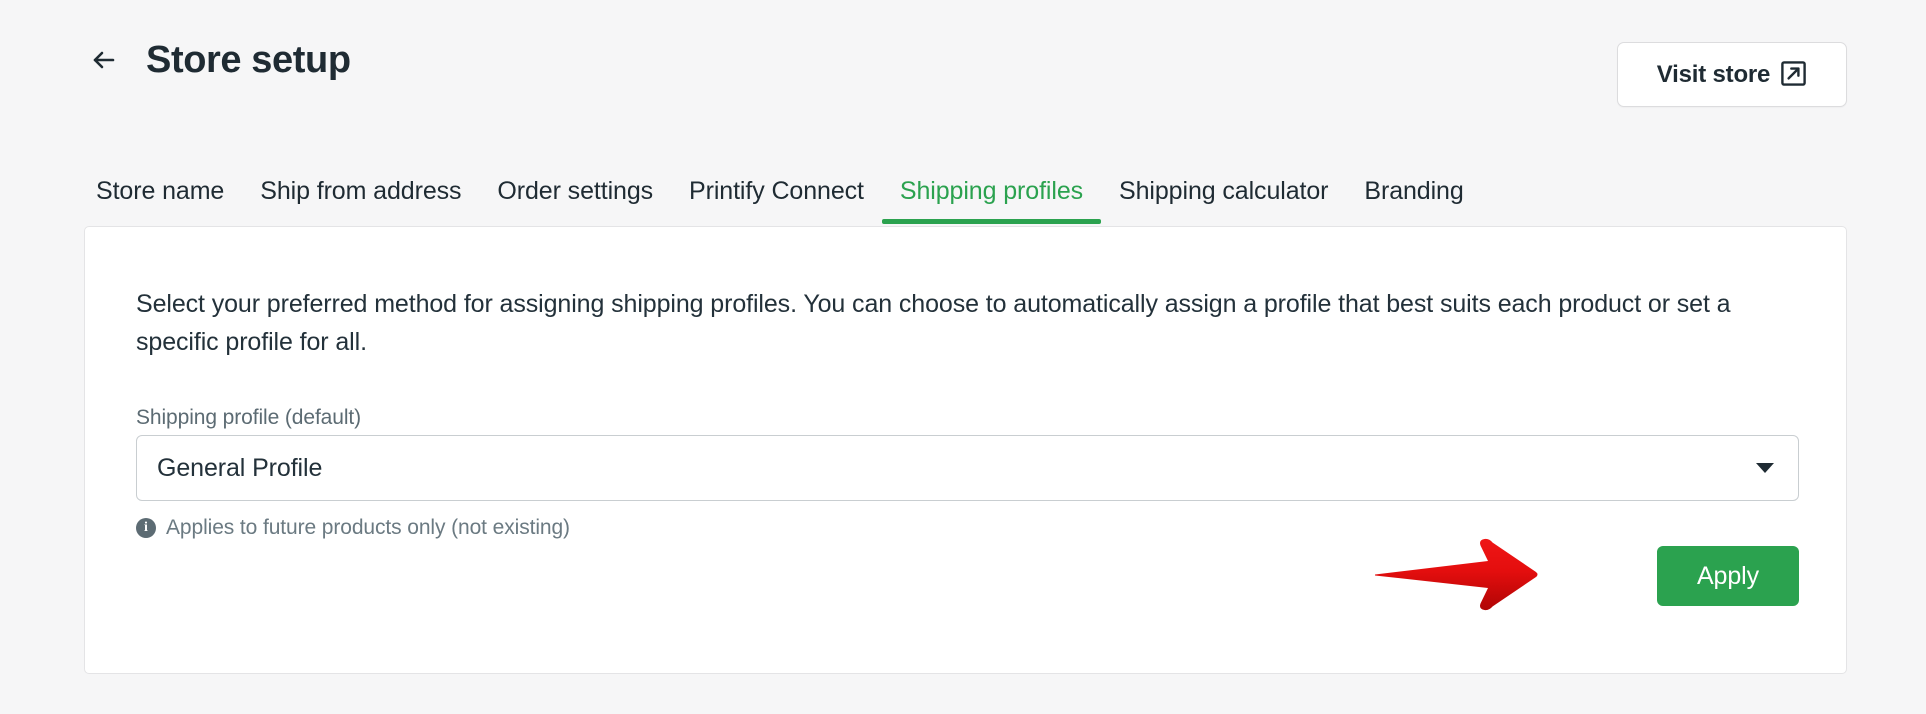 The image size is (1926, 714). What do you see at coordinates (575, 200) in the screenshot?
I see `tab-order-settings: Order settings` at bounding box center [575, 200].